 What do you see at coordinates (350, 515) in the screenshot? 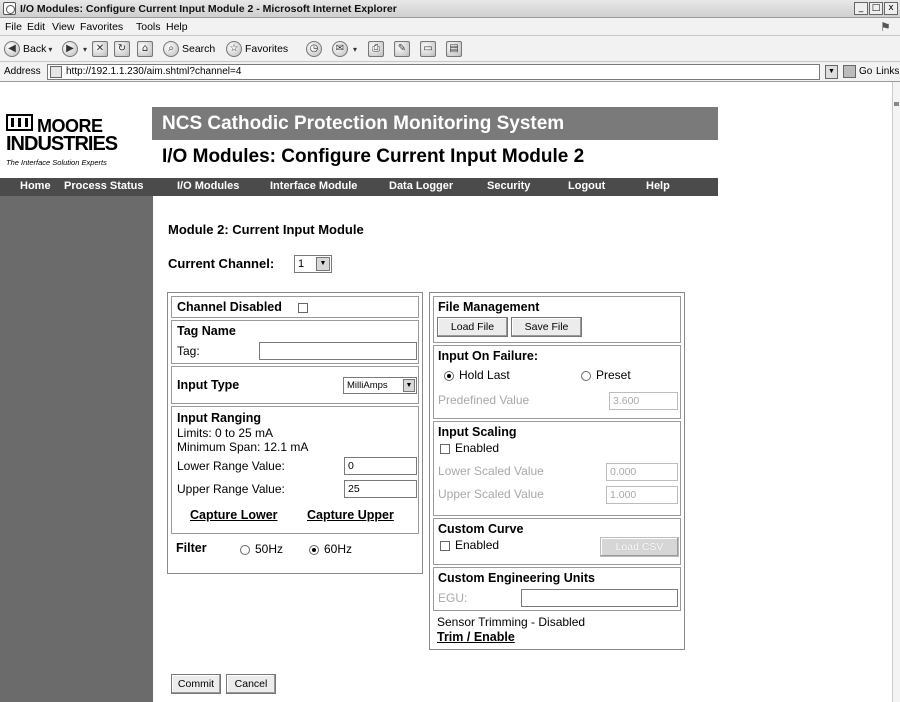
I see `capture-upper-link: Capture Upper` at bounding box center [350, 515].